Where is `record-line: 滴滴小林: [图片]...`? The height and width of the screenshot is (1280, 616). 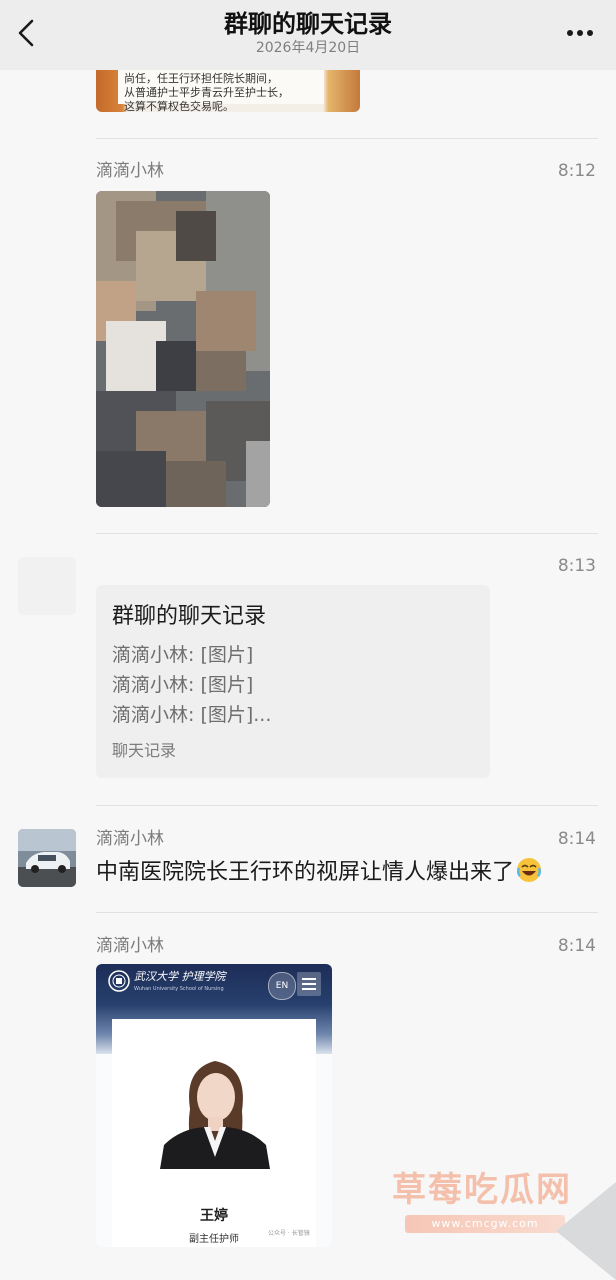 record-line: 滴滴小林: [图片]... is located at coordinates (192, 715).